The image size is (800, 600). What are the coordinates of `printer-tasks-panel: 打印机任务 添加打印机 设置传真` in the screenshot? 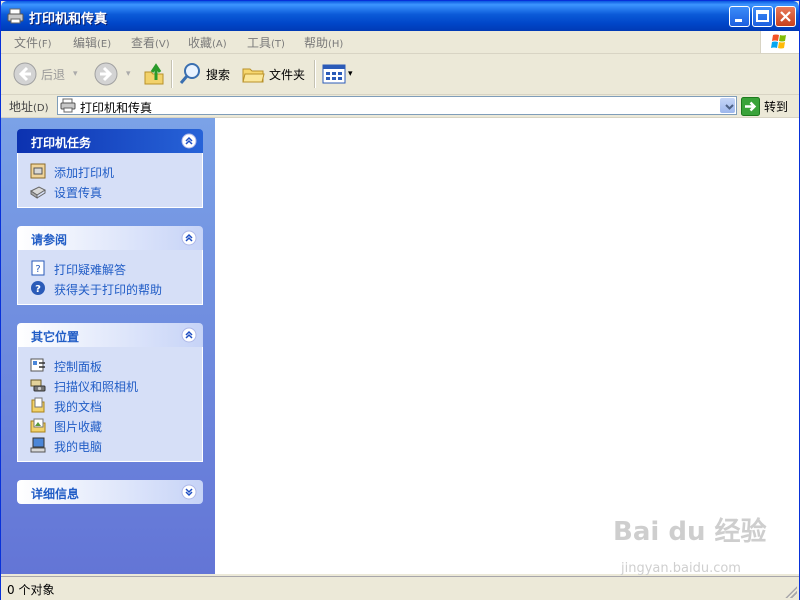 It's located at (110, 168).